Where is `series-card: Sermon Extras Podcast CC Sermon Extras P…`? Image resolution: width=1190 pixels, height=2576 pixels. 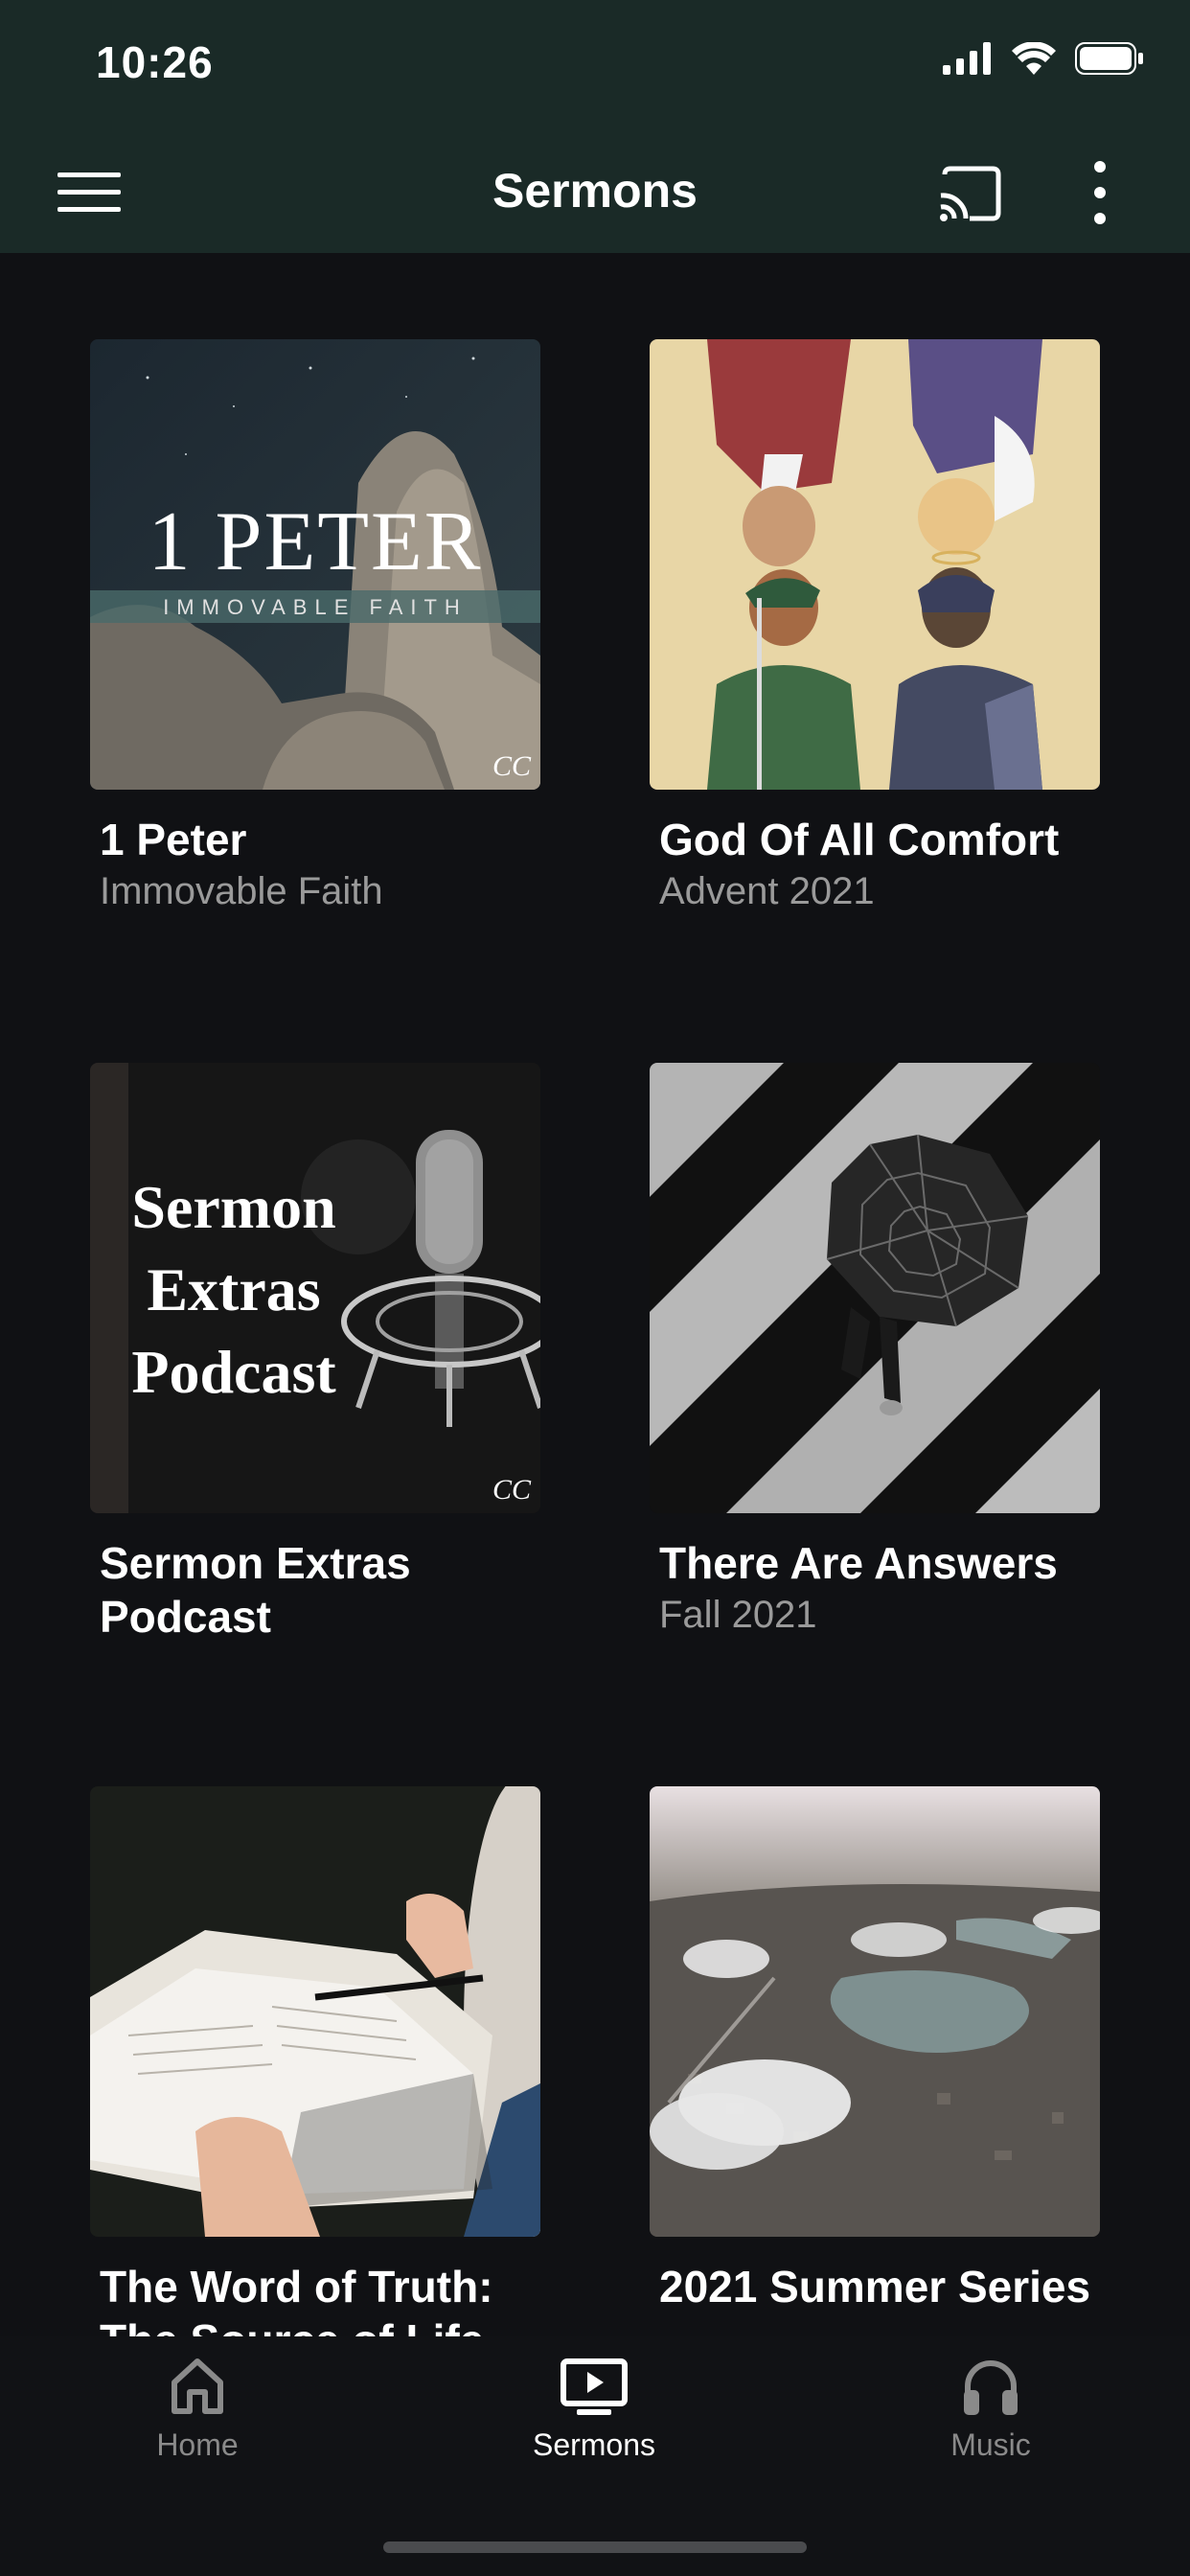
series-card: Sermon Extras Podcast CC Sermon Extras P… is located at coordinates (315, 1353).